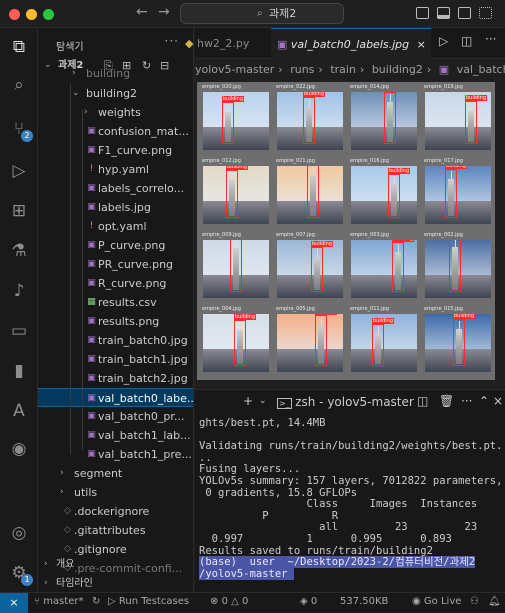  What do you see at coordinates (119, 112) in the screenshot?
I see `tree-item-label: weights` at bounding box center [119, 112].